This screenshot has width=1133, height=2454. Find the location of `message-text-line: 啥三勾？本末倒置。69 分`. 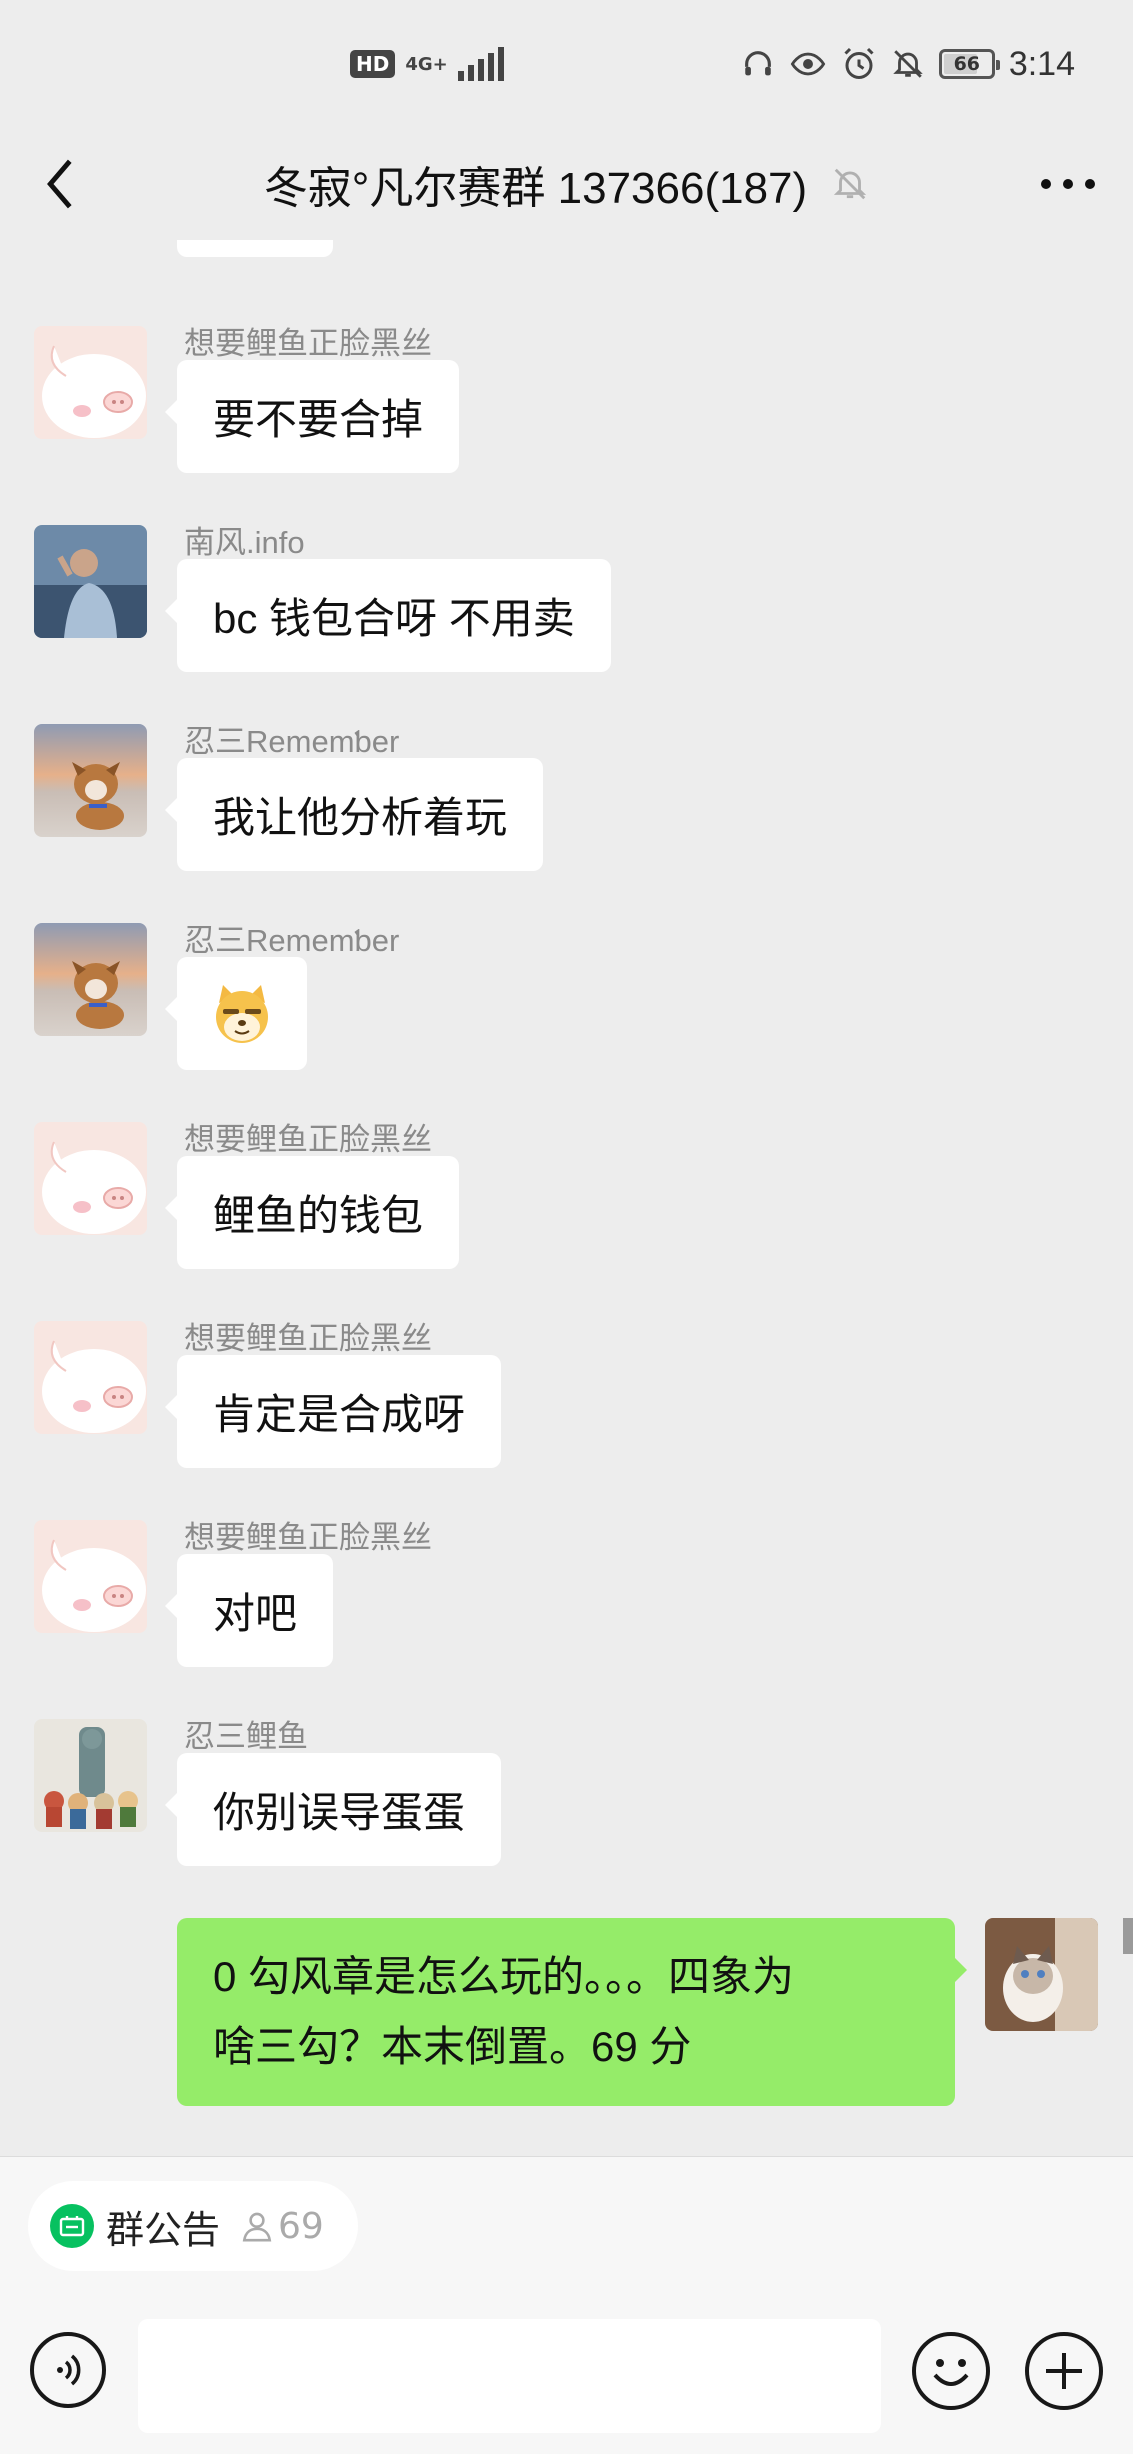

message-text-line: 啥三勾？本末倒置。69 分 is located at coordinates (452, 2046).